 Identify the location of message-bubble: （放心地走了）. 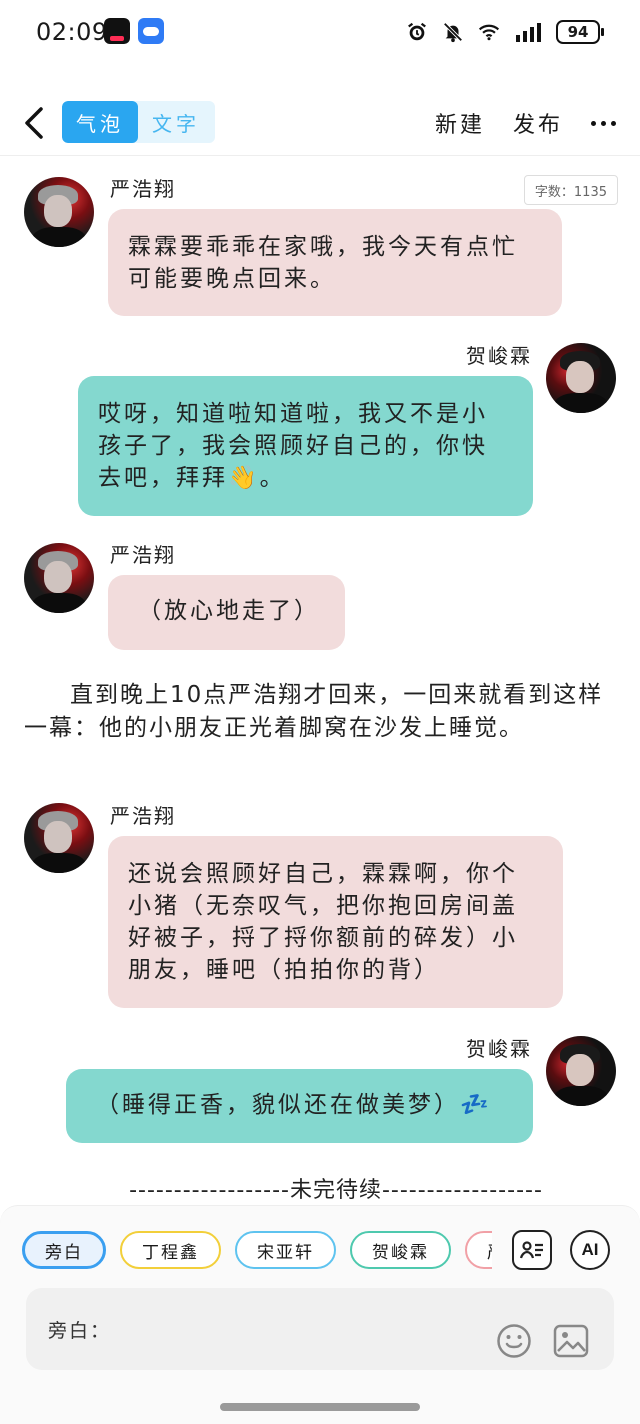
(226, 612).